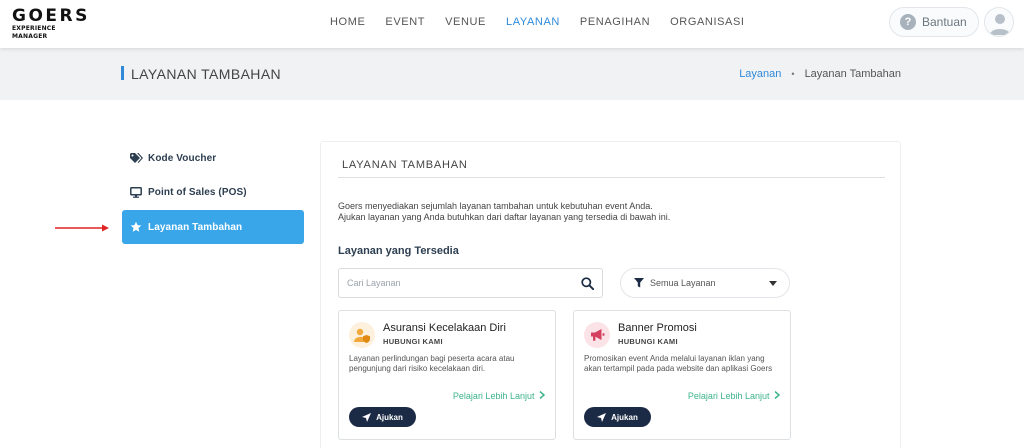 The image size is (1024, 448). Describe the element at coordinates (615, 22) in the screenshot. I see `nav-penagihan: PENAGIHAN` at that location.